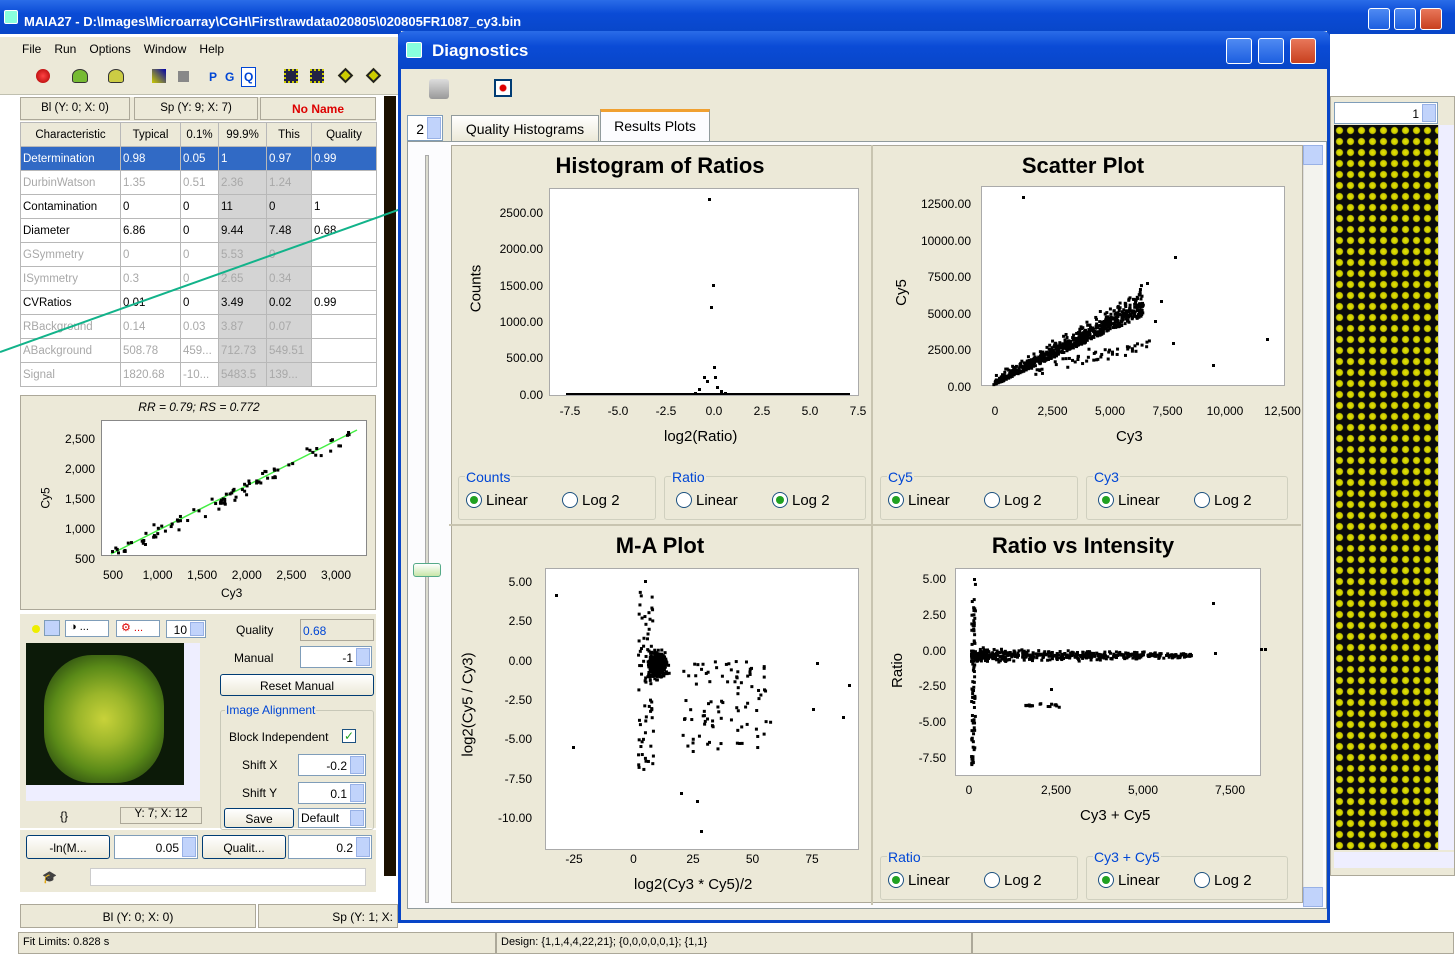 This screenshot has height=959, width=1455. What do you see at coordinates (932, 758) in the screenshot?
I see `rvi-ytick: -7.50` at bounding box center [932, 758].